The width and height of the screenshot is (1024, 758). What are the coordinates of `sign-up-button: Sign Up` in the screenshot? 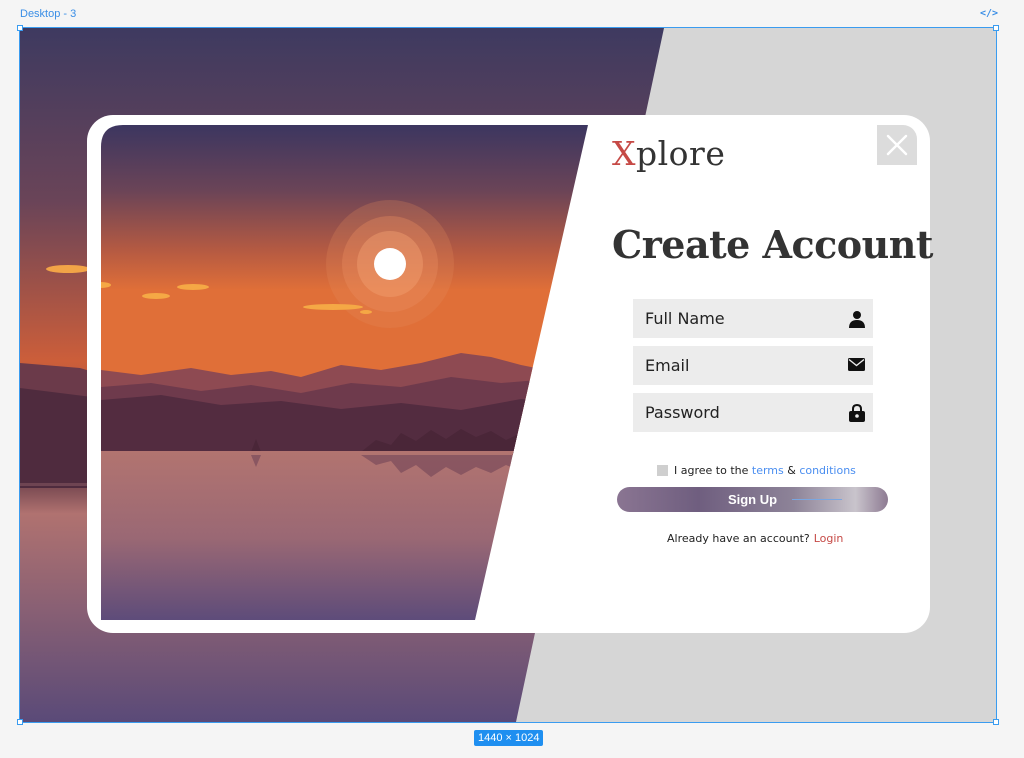 It's located at (752, 499).